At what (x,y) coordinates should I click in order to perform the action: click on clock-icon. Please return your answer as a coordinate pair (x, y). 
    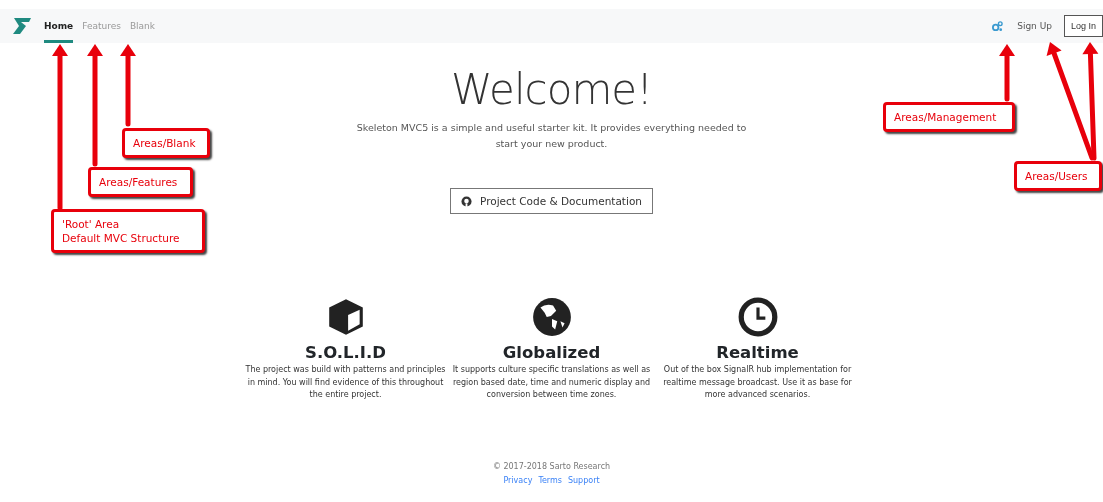
    Looking at the image, I should click on (757, 317).